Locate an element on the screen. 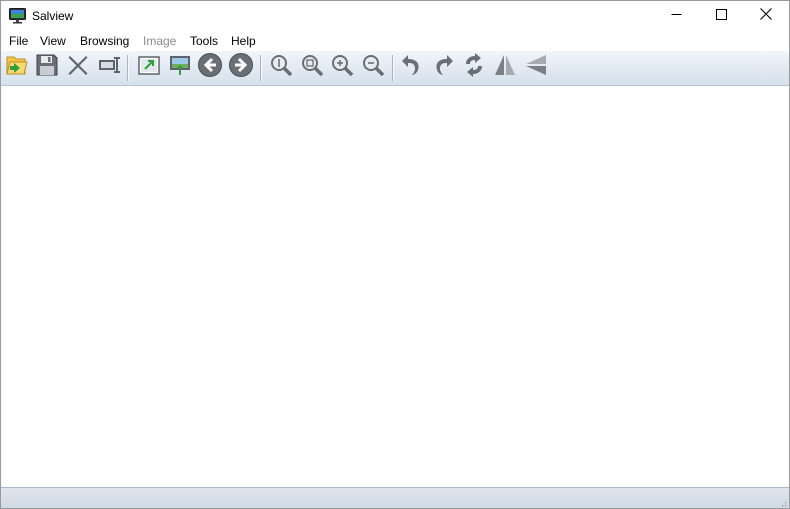  zoom-in-icon is located at coordinates (342, 67).